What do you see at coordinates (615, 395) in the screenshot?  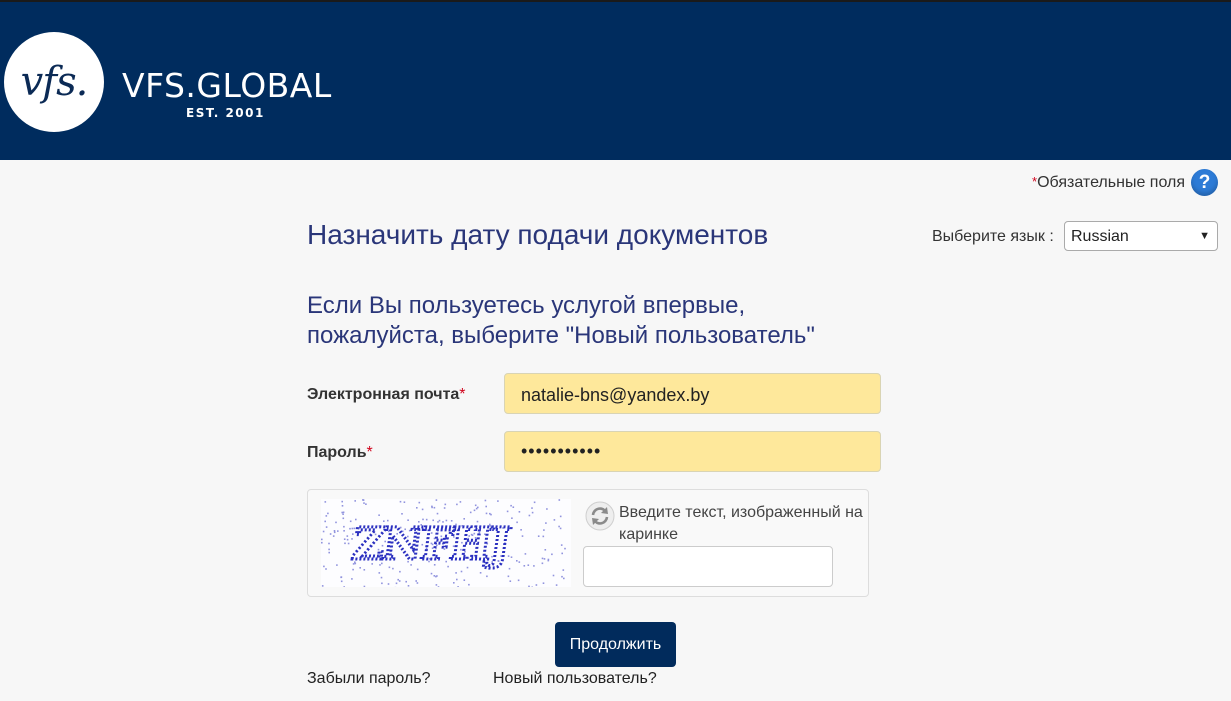 I see `email-value: natalie-bns@yandex.by` at bounding box center [615, 395].